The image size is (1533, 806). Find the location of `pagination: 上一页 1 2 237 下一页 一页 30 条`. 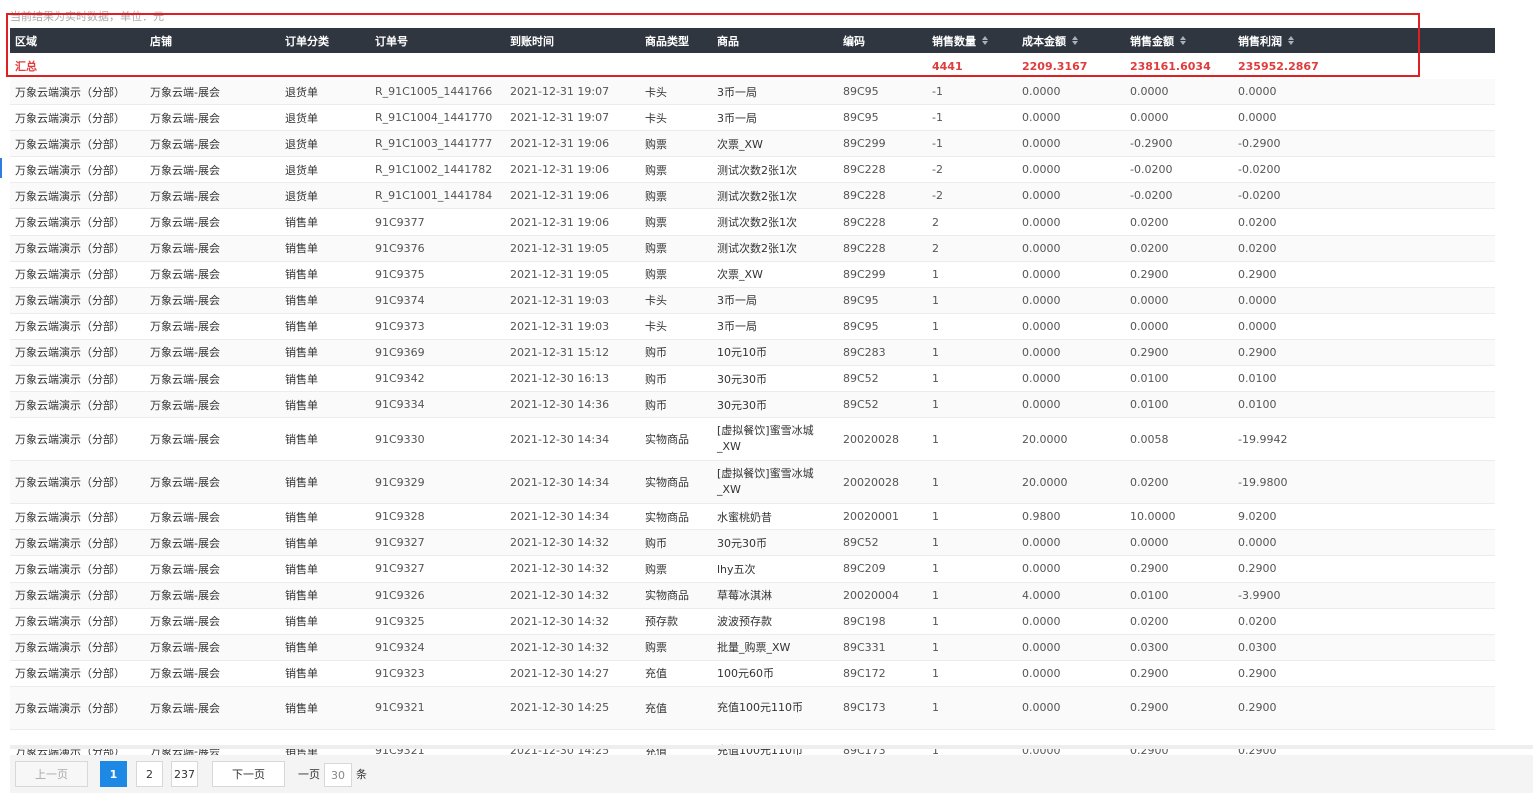

pagination: 上一页 1 2 237 下一页 一页 30 条 is located at coordinates (771, 774).